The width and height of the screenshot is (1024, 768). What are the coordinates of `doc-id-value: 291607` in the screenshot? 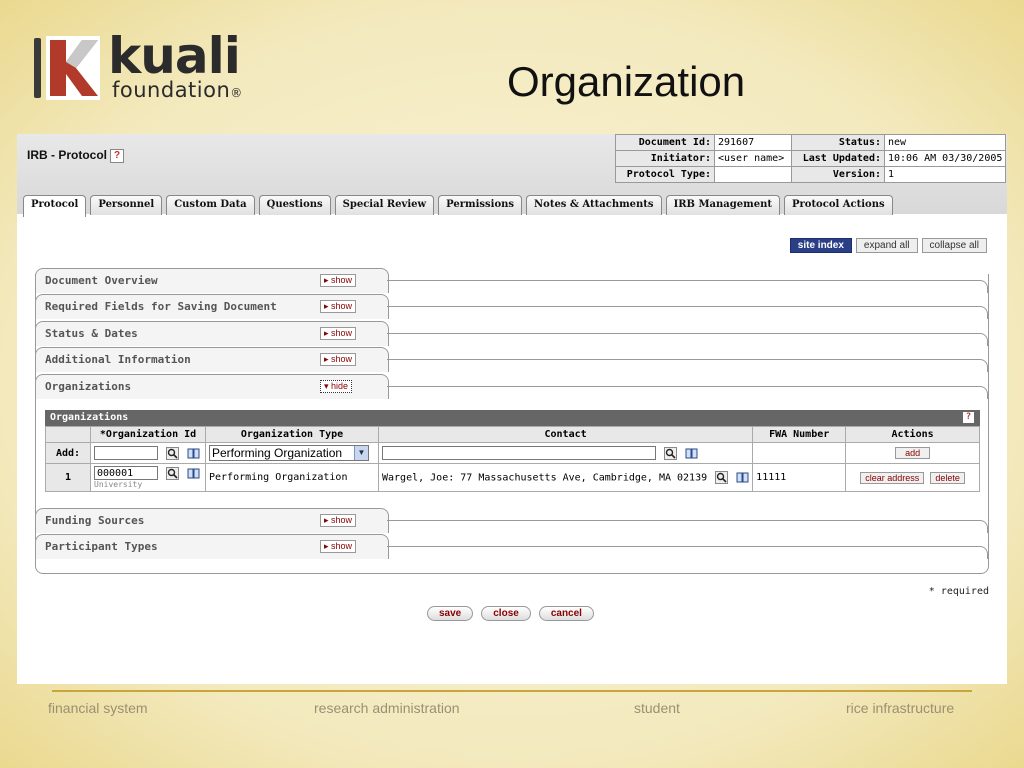 It's located at (753, 142).